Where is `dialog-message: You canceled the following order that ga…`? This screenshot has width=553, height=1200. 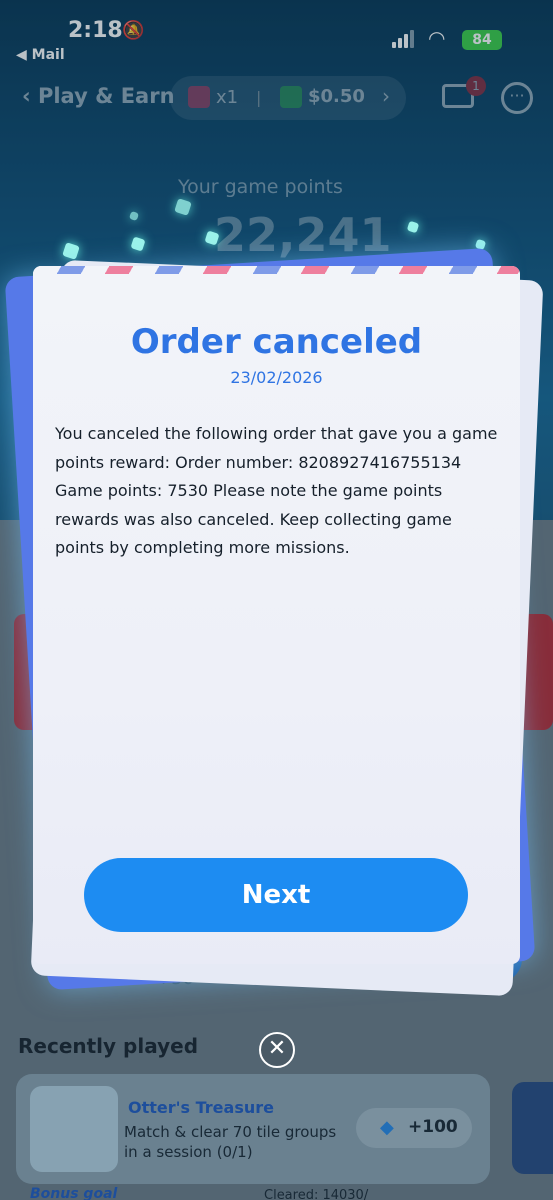 dialog-message: You canceled the following order that ga… is located at coordinates (276, 490).